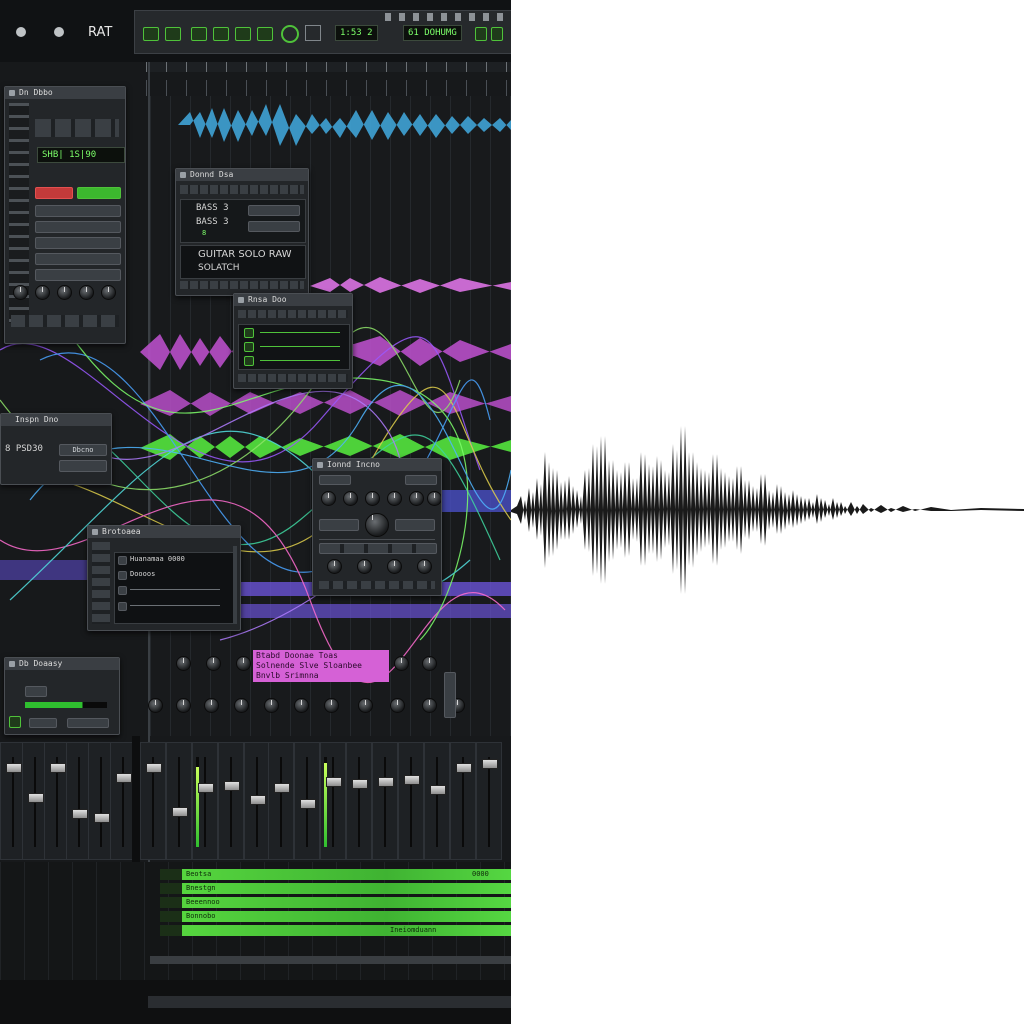 Image resolution: width=1024 pixels, height=1024 pixels. Describe the element at coordinates (335, 930) in the screenshot. I see `sequence-row-5: Ineiomduann` at that location.